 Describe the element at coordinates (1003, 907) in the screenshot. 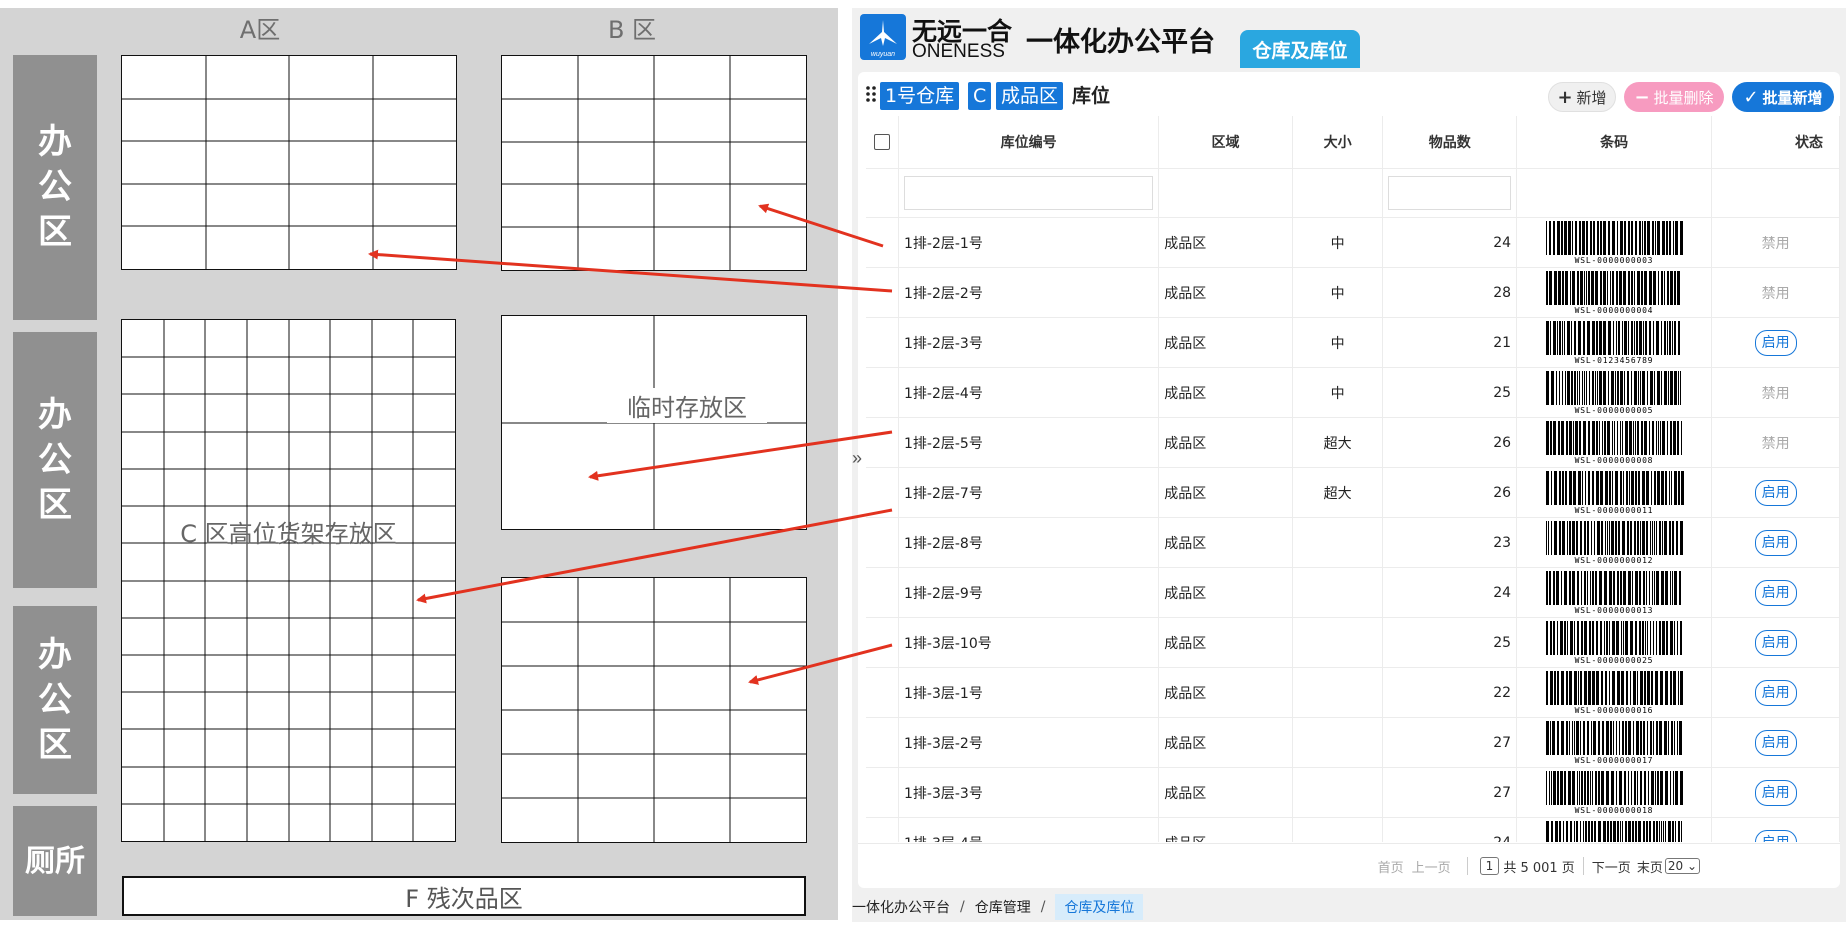

I see `footer-crumb-warehouse-mgmt: 仓库管理` at that location.